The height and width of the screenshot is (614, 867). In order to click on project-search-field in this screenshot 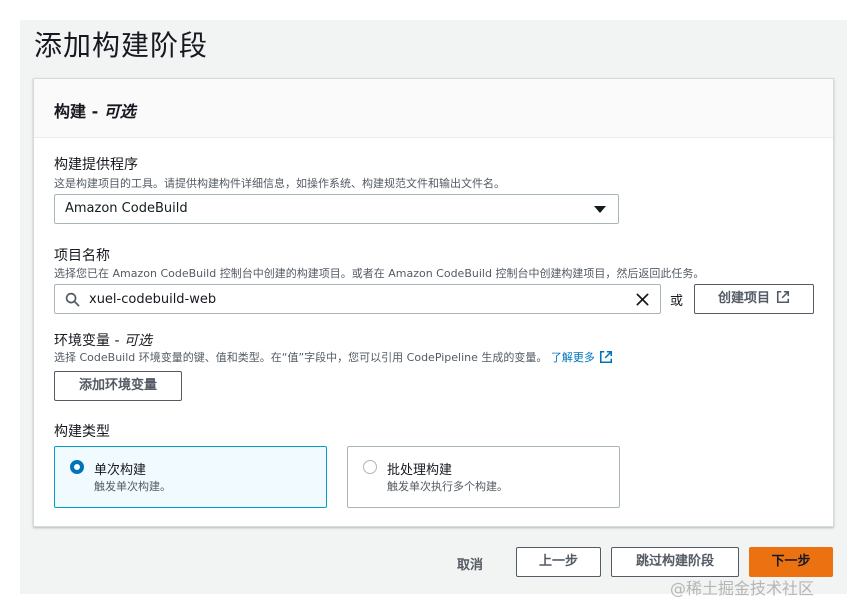, I will do `click(357, 299)`.